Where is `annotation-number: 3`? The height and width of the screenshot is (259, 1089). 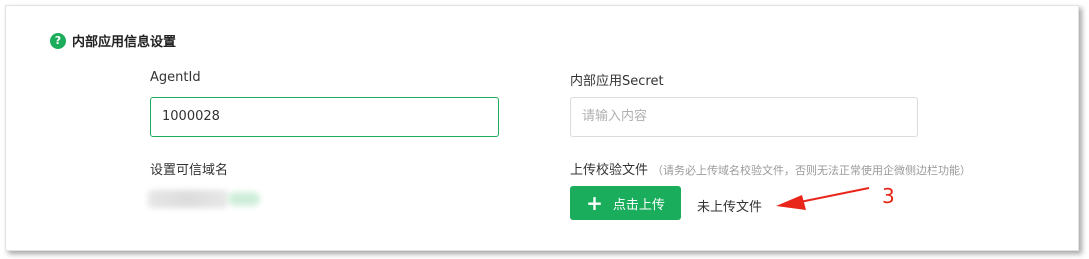
annotation-number: 3 is located at coordinates (888, 196).